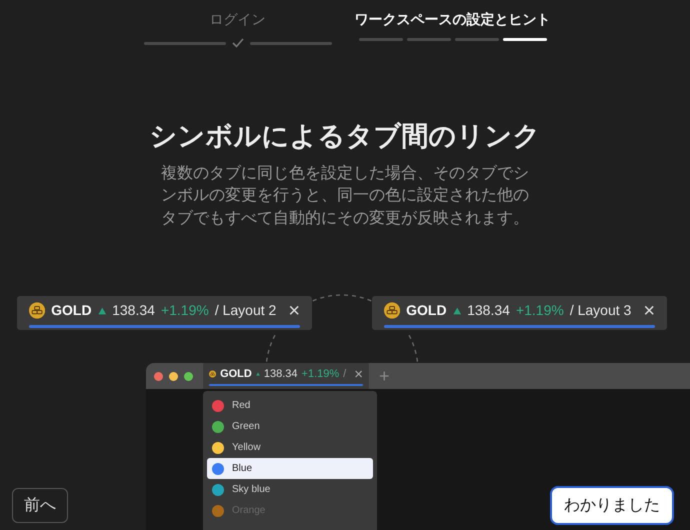 The width and height of the screenshot is (690, 530). Describe the element at coordinates (251, 490) in the screenshot. I see `color-name: Sky blue` at that location.